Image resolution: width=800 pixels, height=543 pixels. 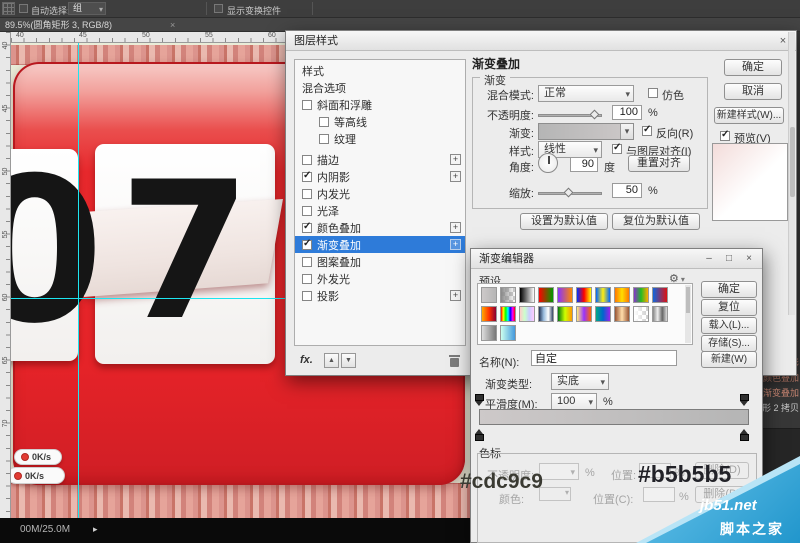 I want to click on style-list-item-12: 外发光, so click(x=380, y=278).